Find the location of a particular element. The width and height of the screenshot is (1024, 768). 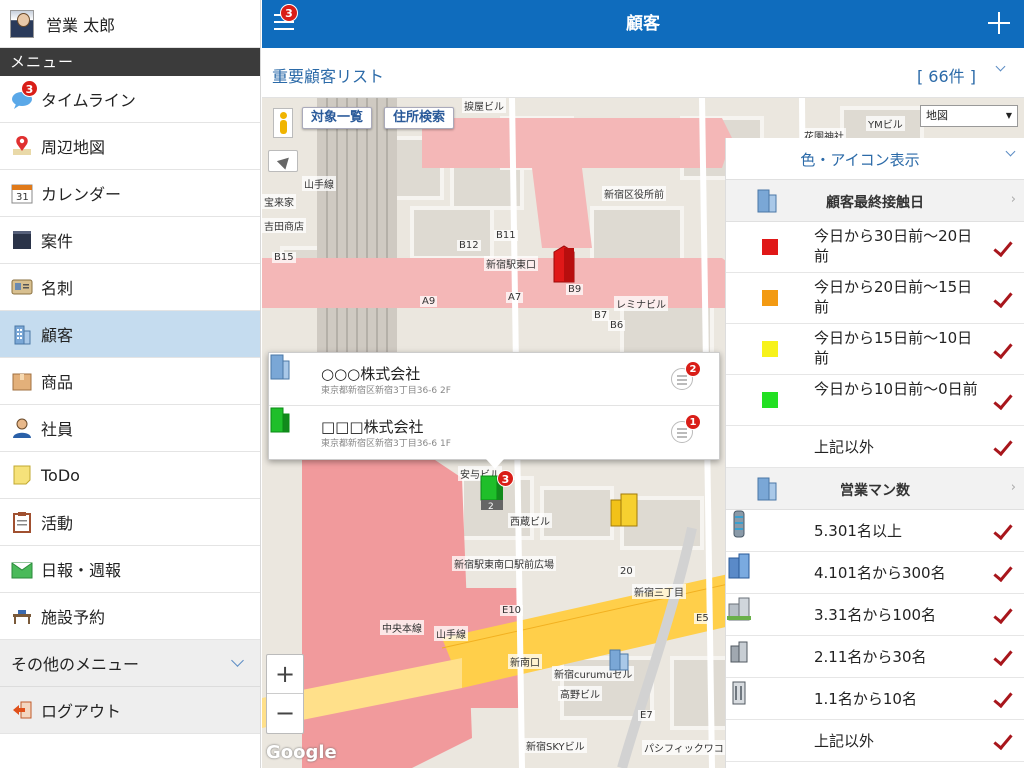

map-label: 新南口 is located at coordinates (525, 661).